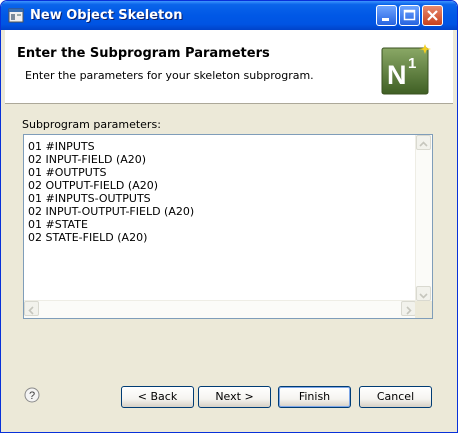 The width and height of the screenshot is (458, 433). I want to click on chevron-right-icon, so click(409, 310).